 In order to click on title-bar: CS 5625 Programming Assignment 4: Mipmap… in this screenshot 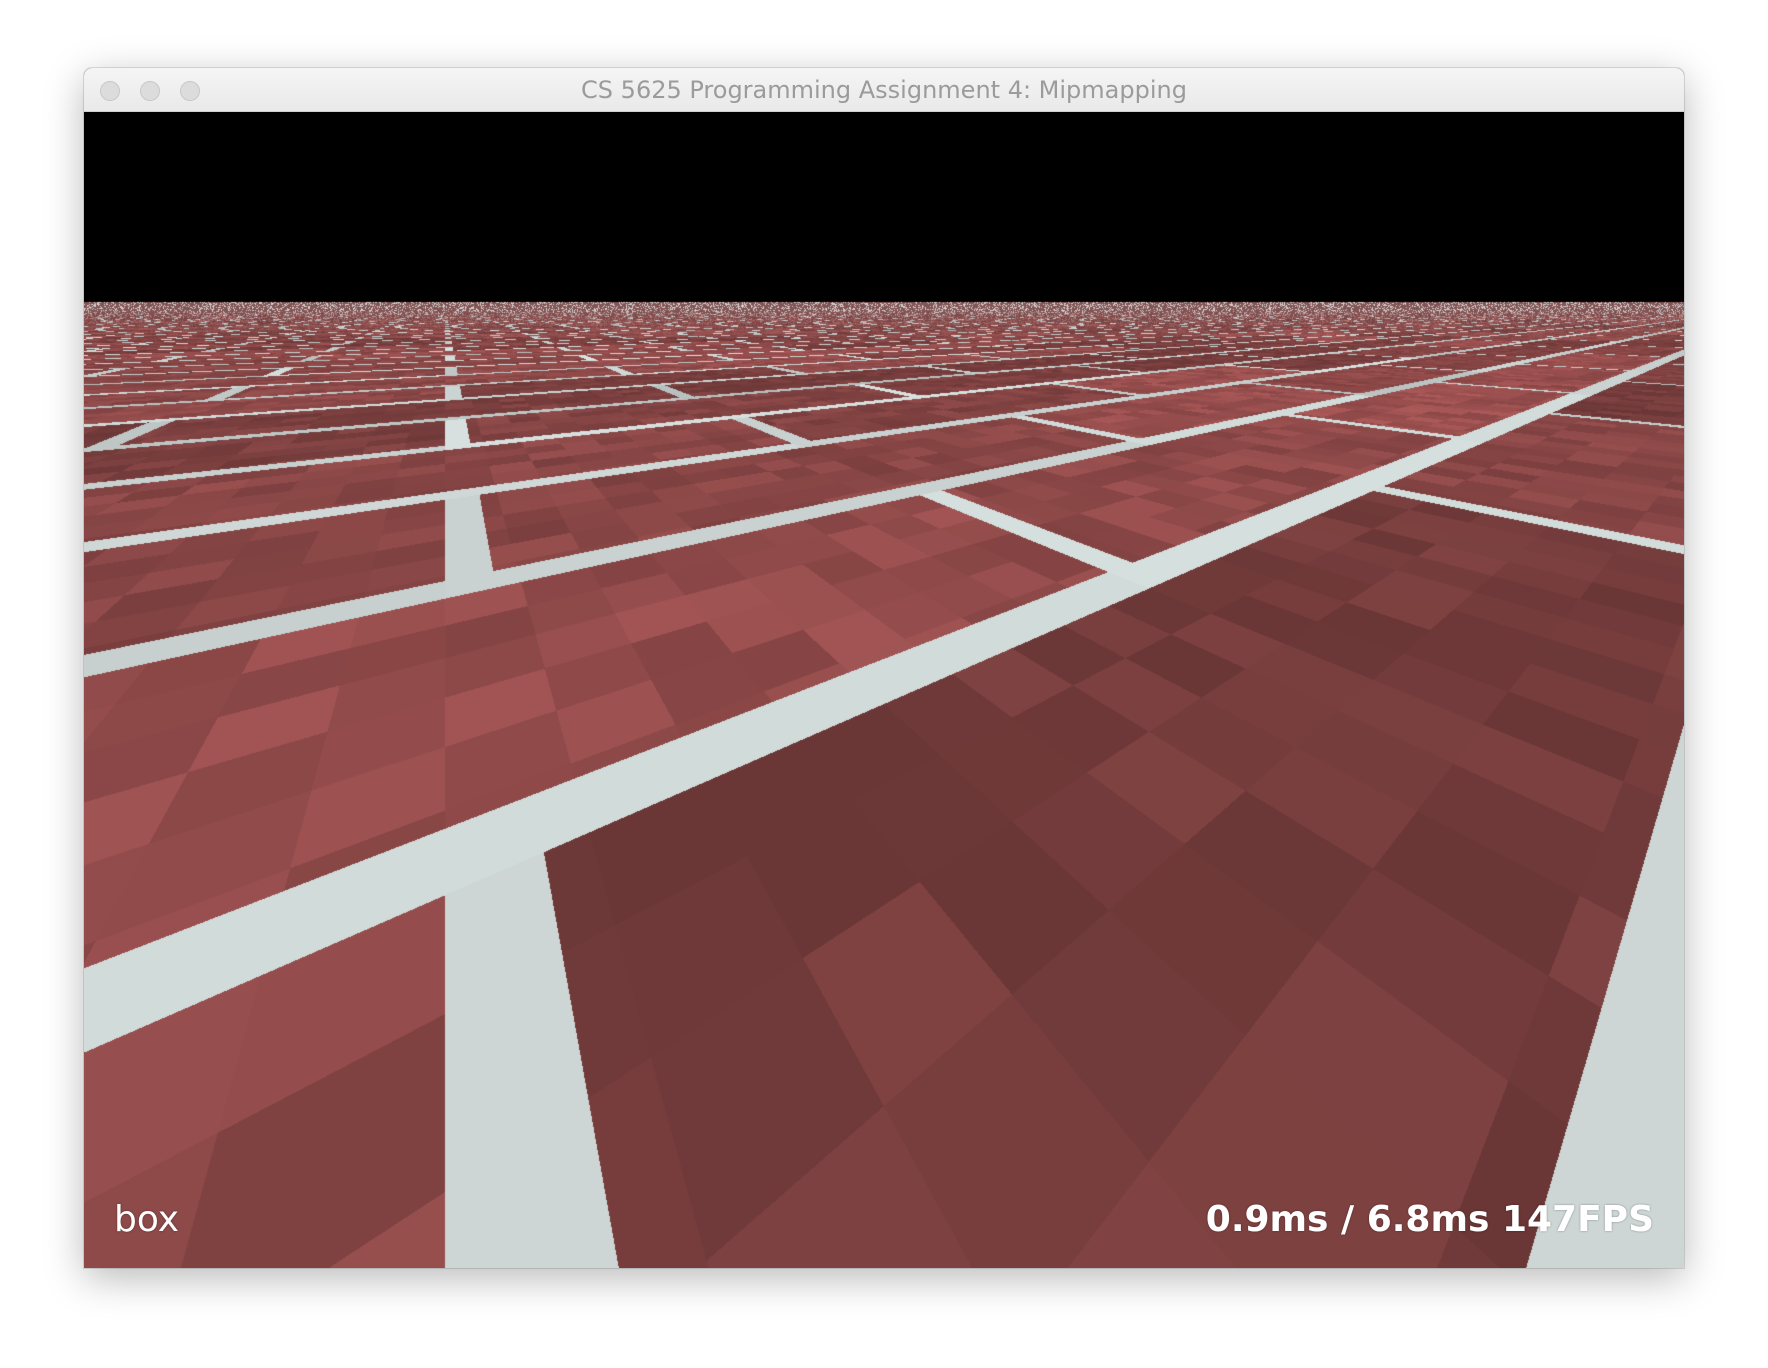, I will do `click(884, 90)`.